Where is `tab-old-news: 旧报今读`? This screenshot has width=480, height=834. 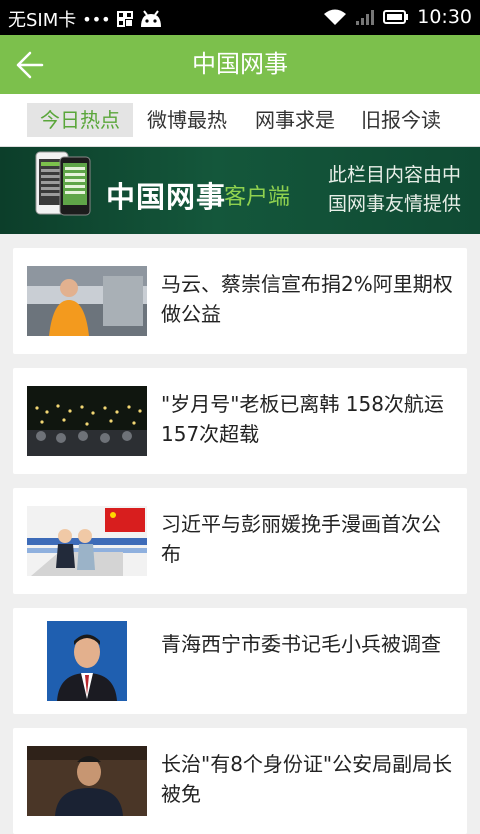
tab-old-news: 旧报今读 is located at coordinates (401, 120).